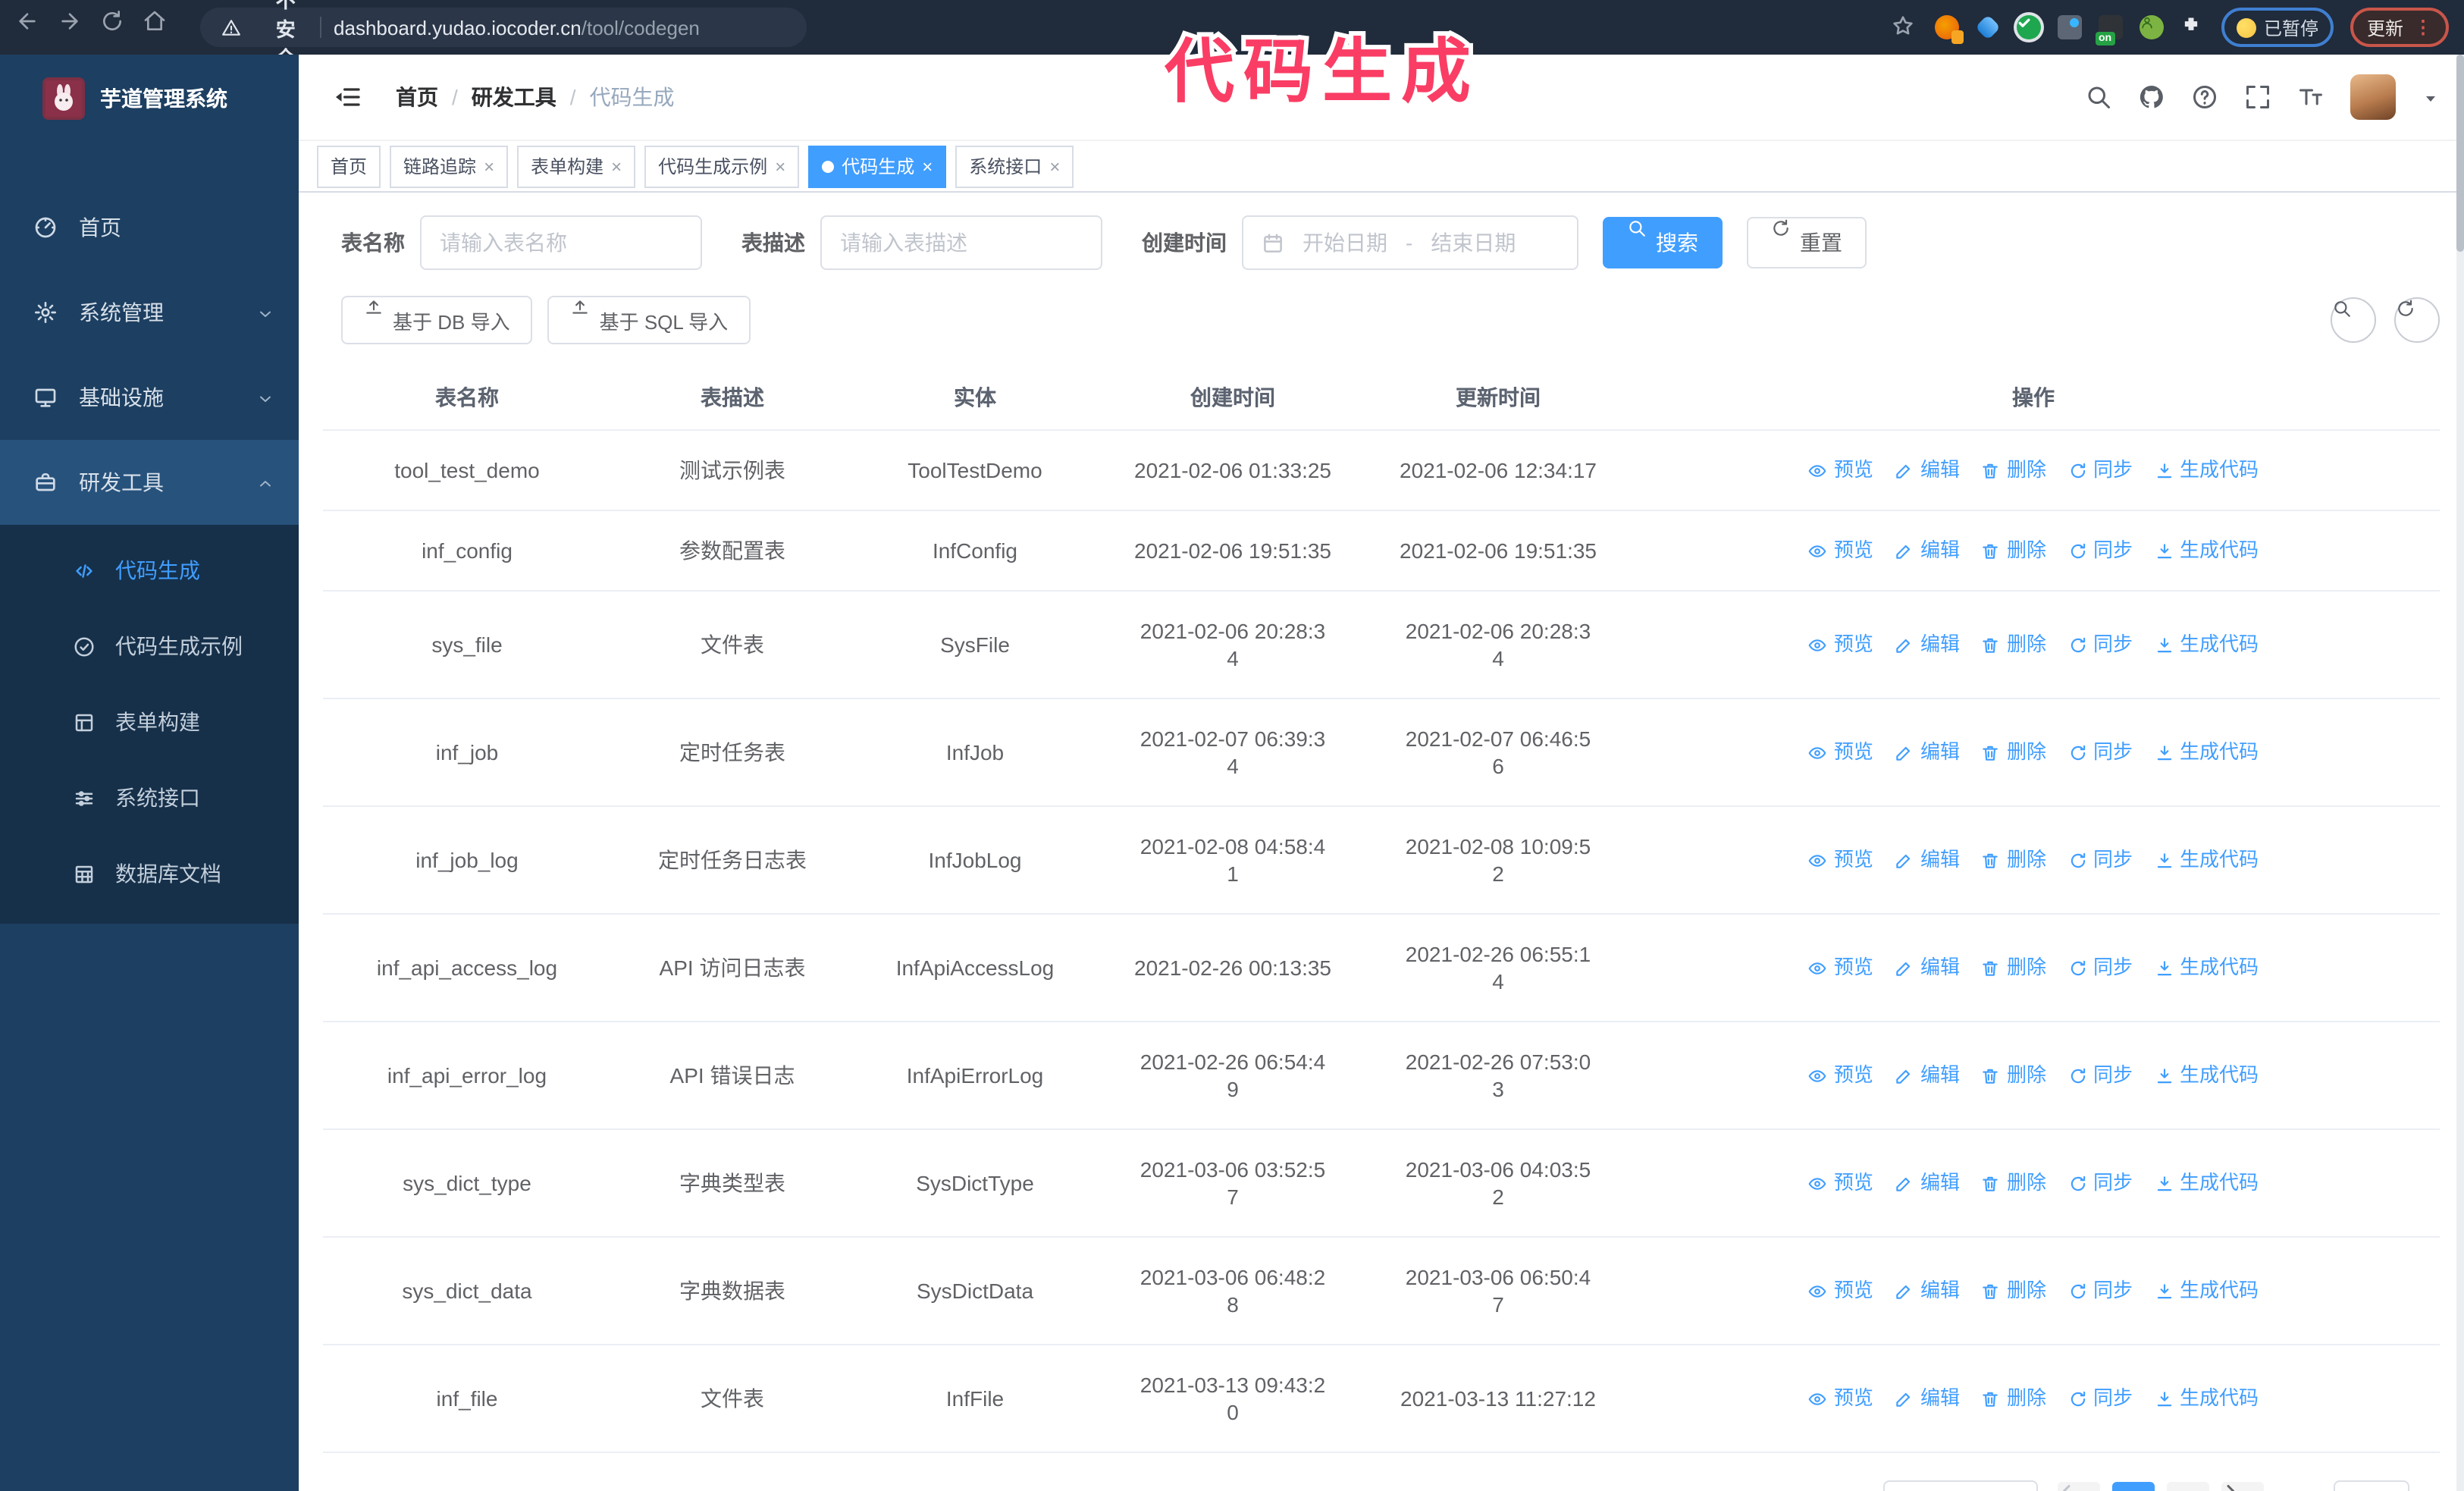 This screenshot has height=1491, width=2464. Describe the element at coordinates (2243, 1486) in the screenshot. I see `next-page-button` at that location.